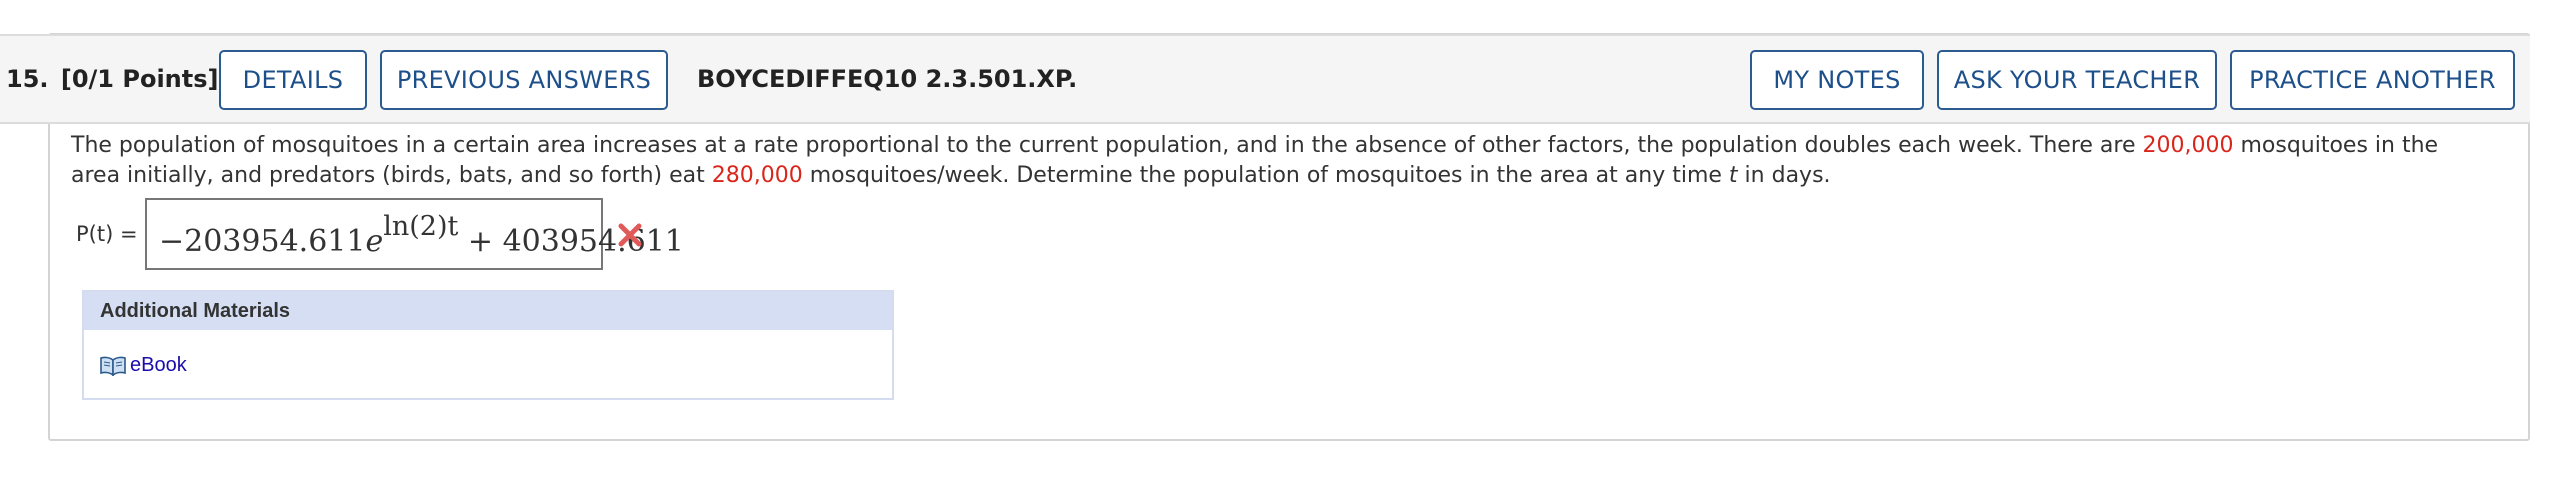 The height and width of the screenshot is (486, 2552). What do you see at coordinates (262, 241) in the screenshot?
I see `answer-coefficient: −203954.611` at bounding box center [262, 241].